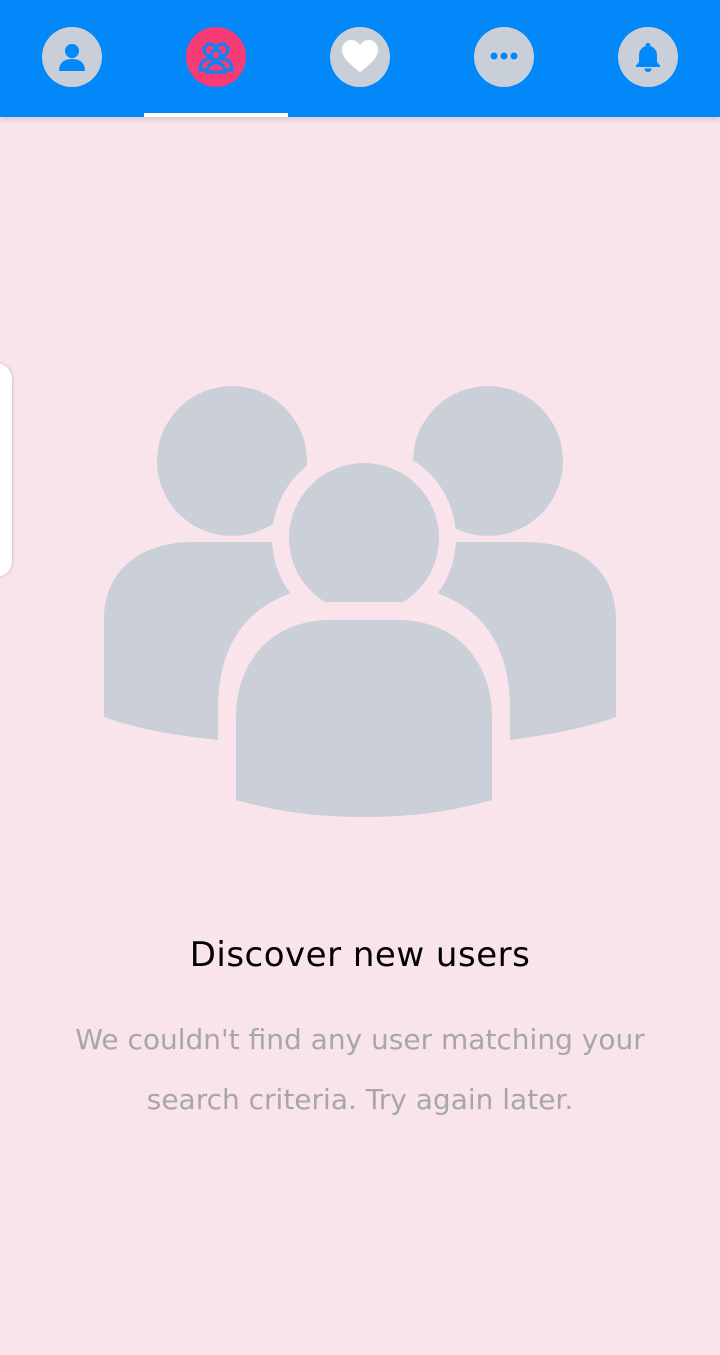 The width and height of the screenshot is (720, 1355). What do you see at coordinates (360, 955) in the screenshot?
I see `empty-state-title: Discover new users` at bounding box center [360, 955].